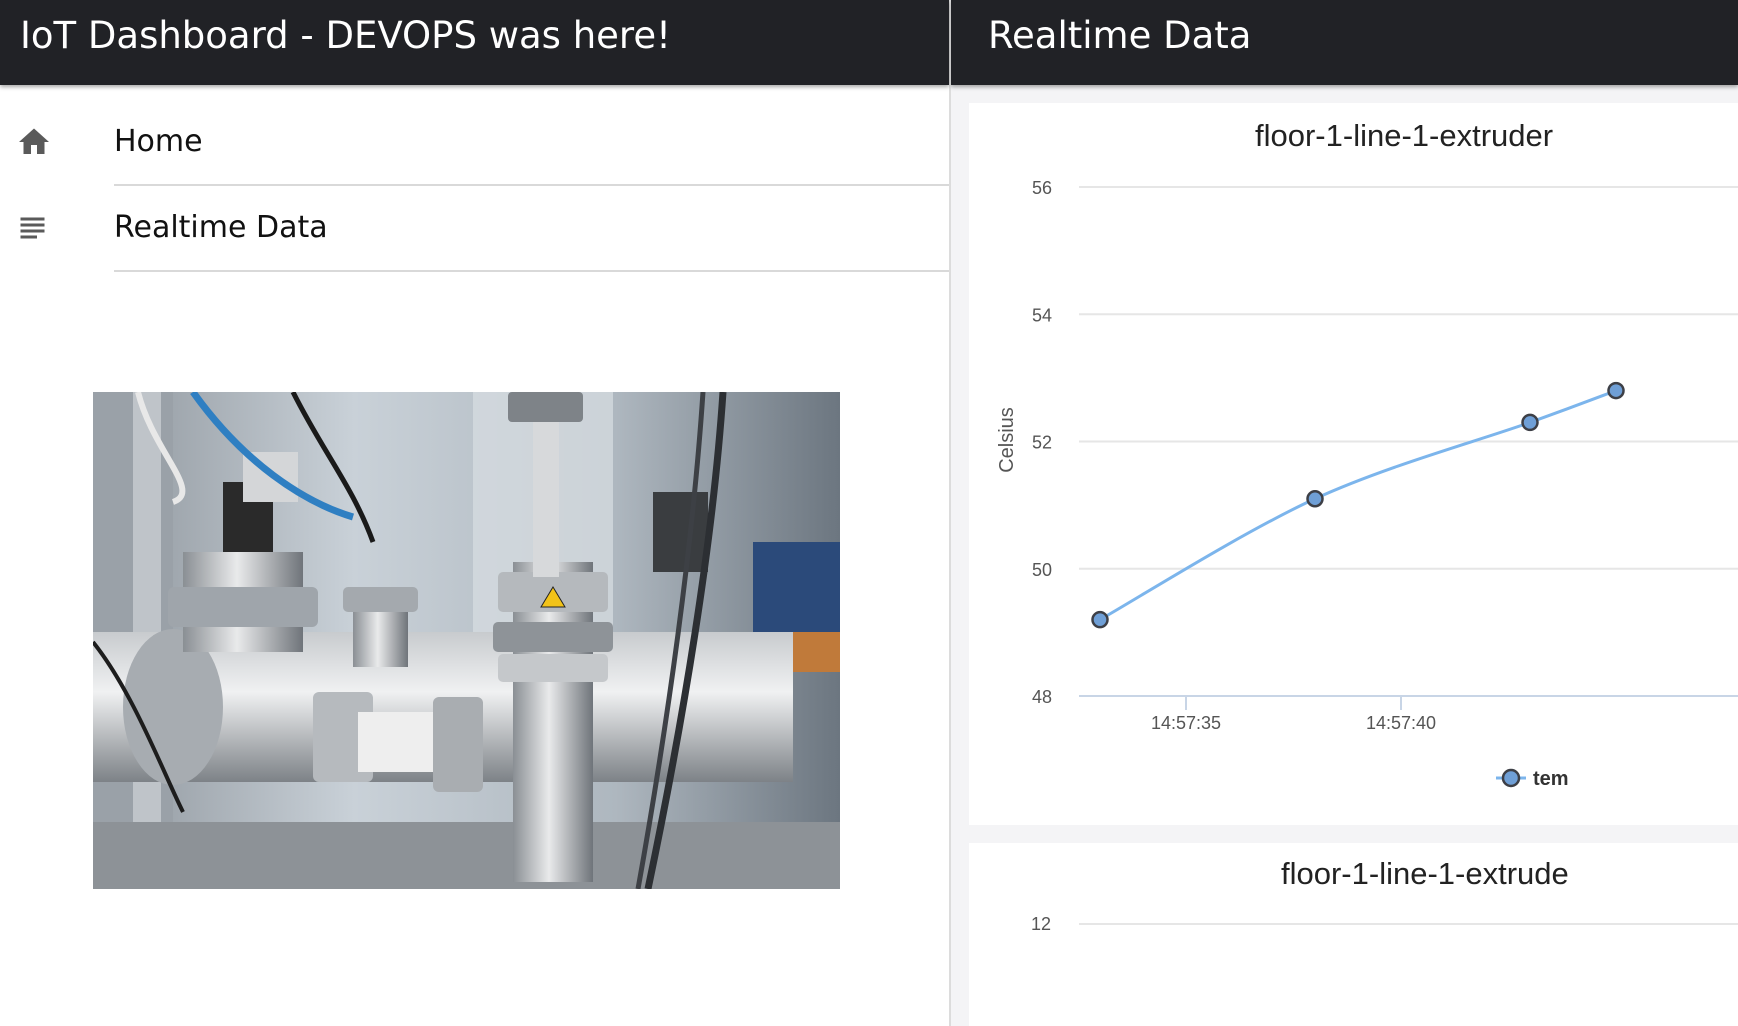  I want to click on realtime-header: Realtime Data, so click(1344, 42).